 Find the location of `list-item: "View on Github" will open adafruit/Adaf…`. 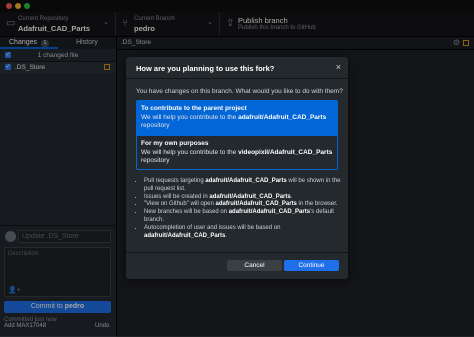

list-item: "View on Github" will open adafruit/Adaf… is located at coordinates (245, 205).